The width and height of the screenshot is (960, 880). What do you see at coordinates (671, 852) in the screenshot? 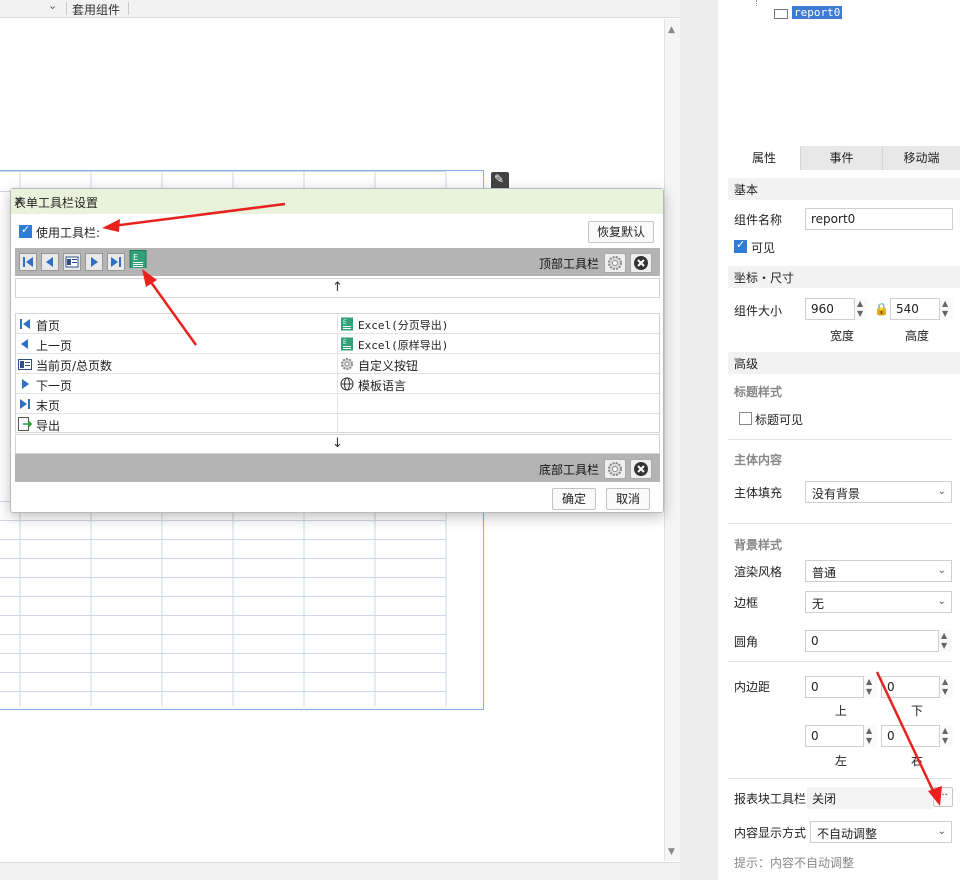
I see `scroll-down-icon: ▼` at bounding box center [671, 852].